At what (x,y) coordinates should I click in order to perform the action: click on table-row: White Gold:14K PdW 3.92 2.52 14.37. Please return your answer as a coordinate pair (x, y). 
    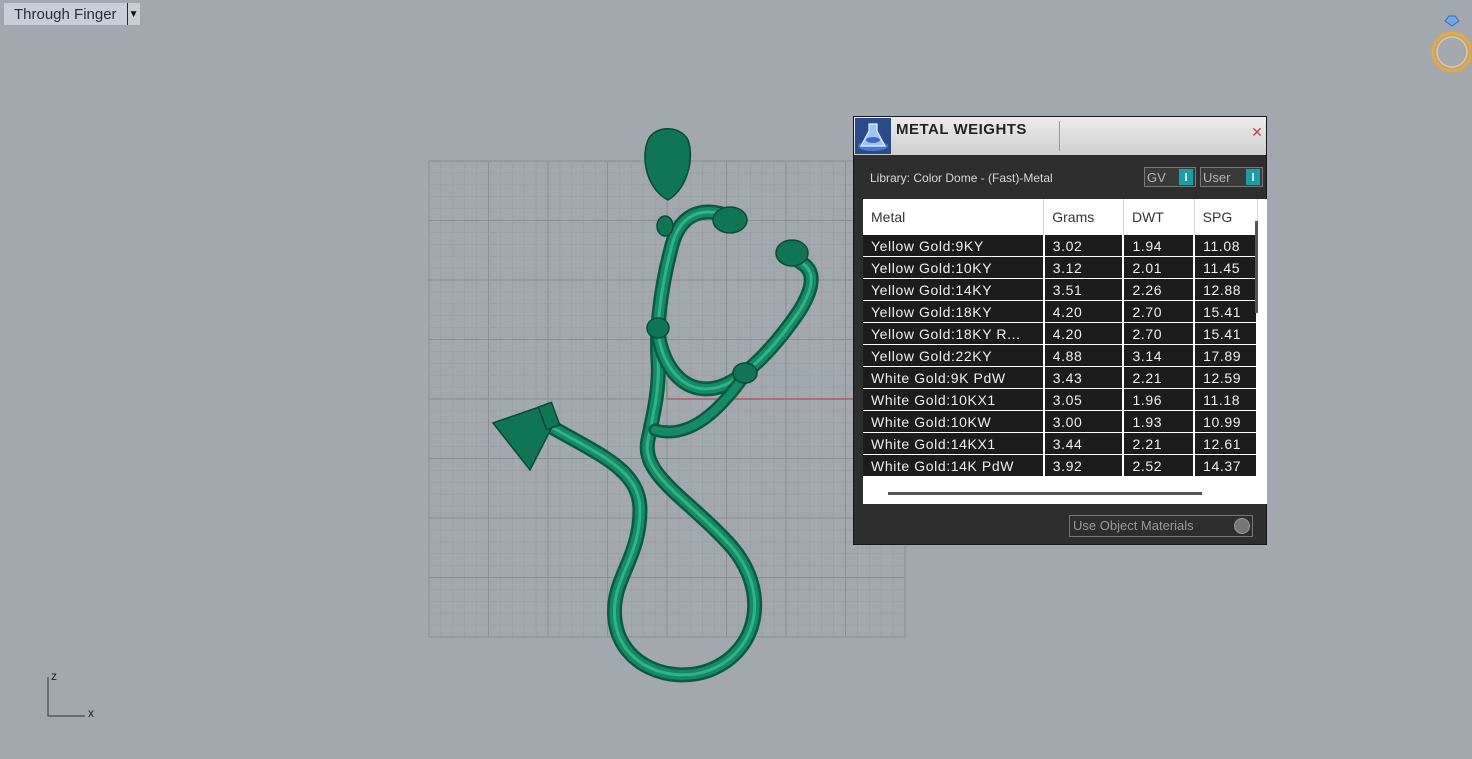
    Looking at the image, I should click on (1060, 465).